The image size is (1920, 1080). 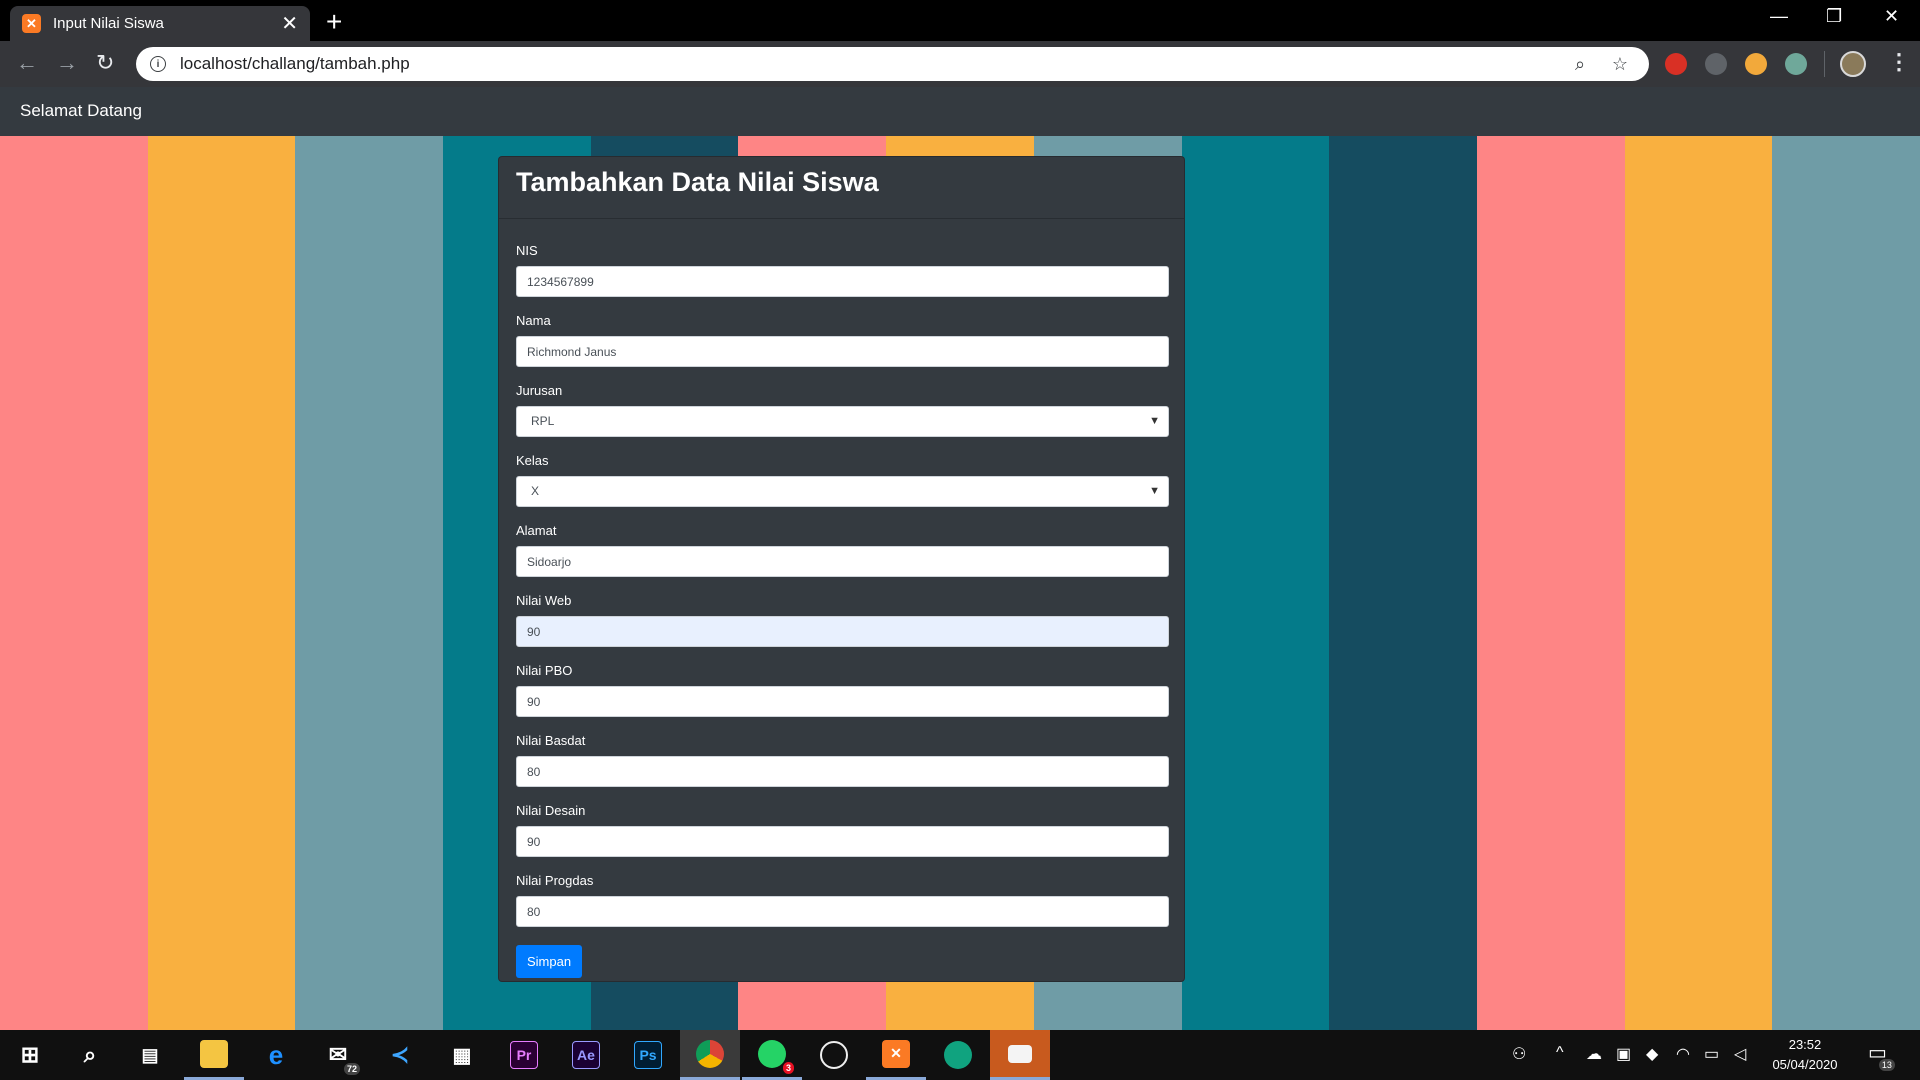 I want to click on field-nis: NIS, so click(x=842, y=276).